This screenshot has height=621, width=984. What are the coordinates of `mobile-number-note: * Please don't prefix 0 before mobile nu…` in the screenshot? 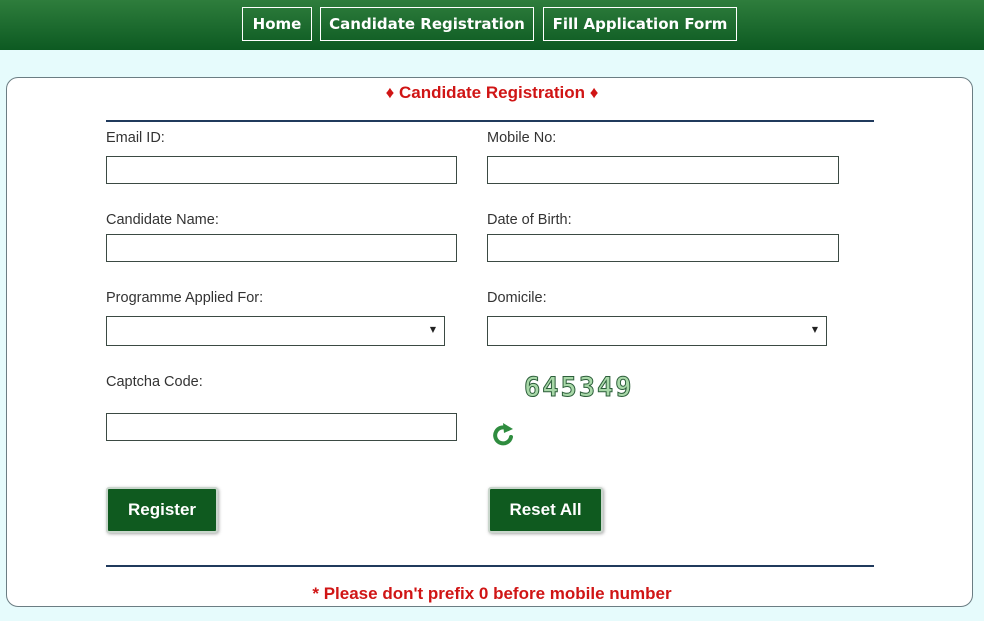 It's located at (492, 593).